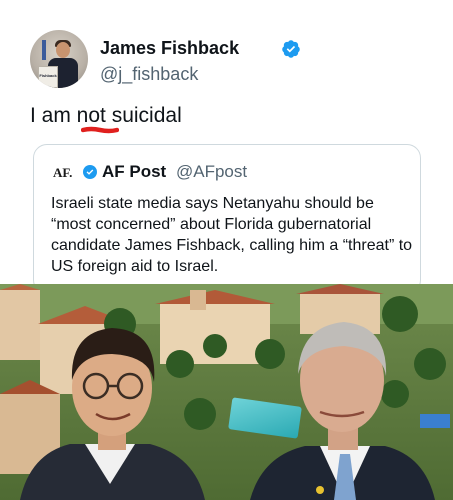  Describe the element at coordinates (59, 59) in the screenshot. I see `author-avatar: Fishback` at that location.